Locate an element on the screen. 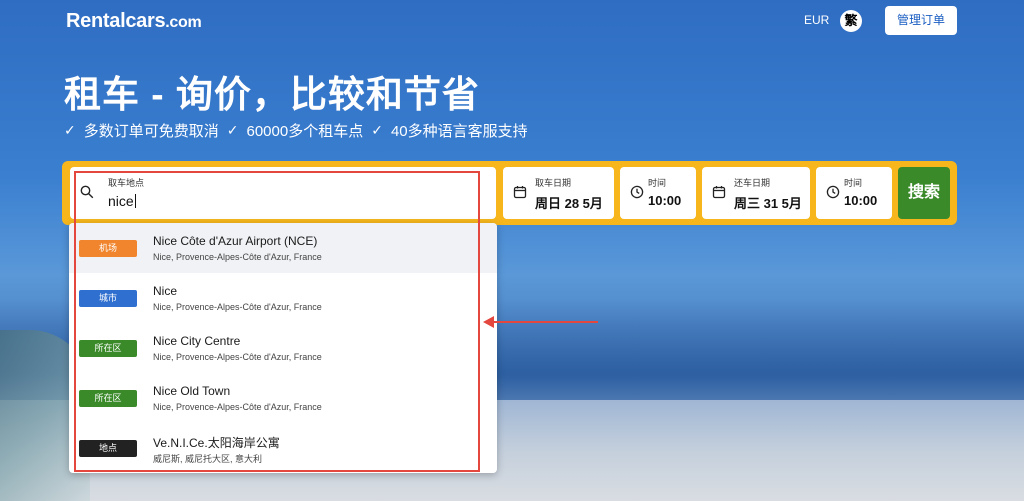 Image resolution: width=1024 pixels, height=501 pixels. annotation-arrow-head is located at coordinates (488, 322).